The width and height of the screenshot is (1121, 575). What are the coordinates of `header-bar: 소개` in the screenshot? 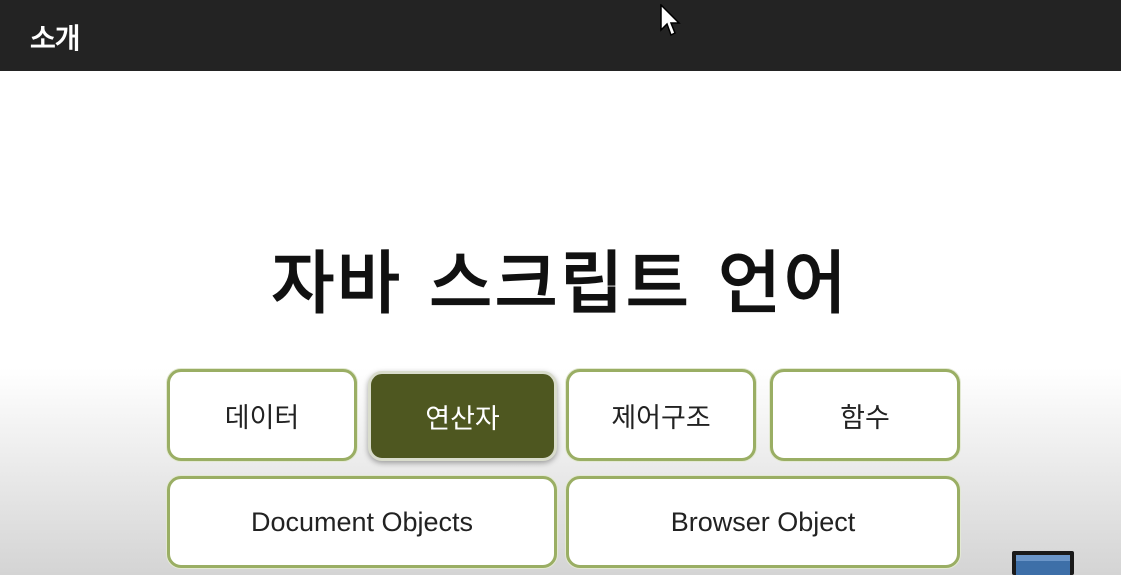 It's located at (560, 35).